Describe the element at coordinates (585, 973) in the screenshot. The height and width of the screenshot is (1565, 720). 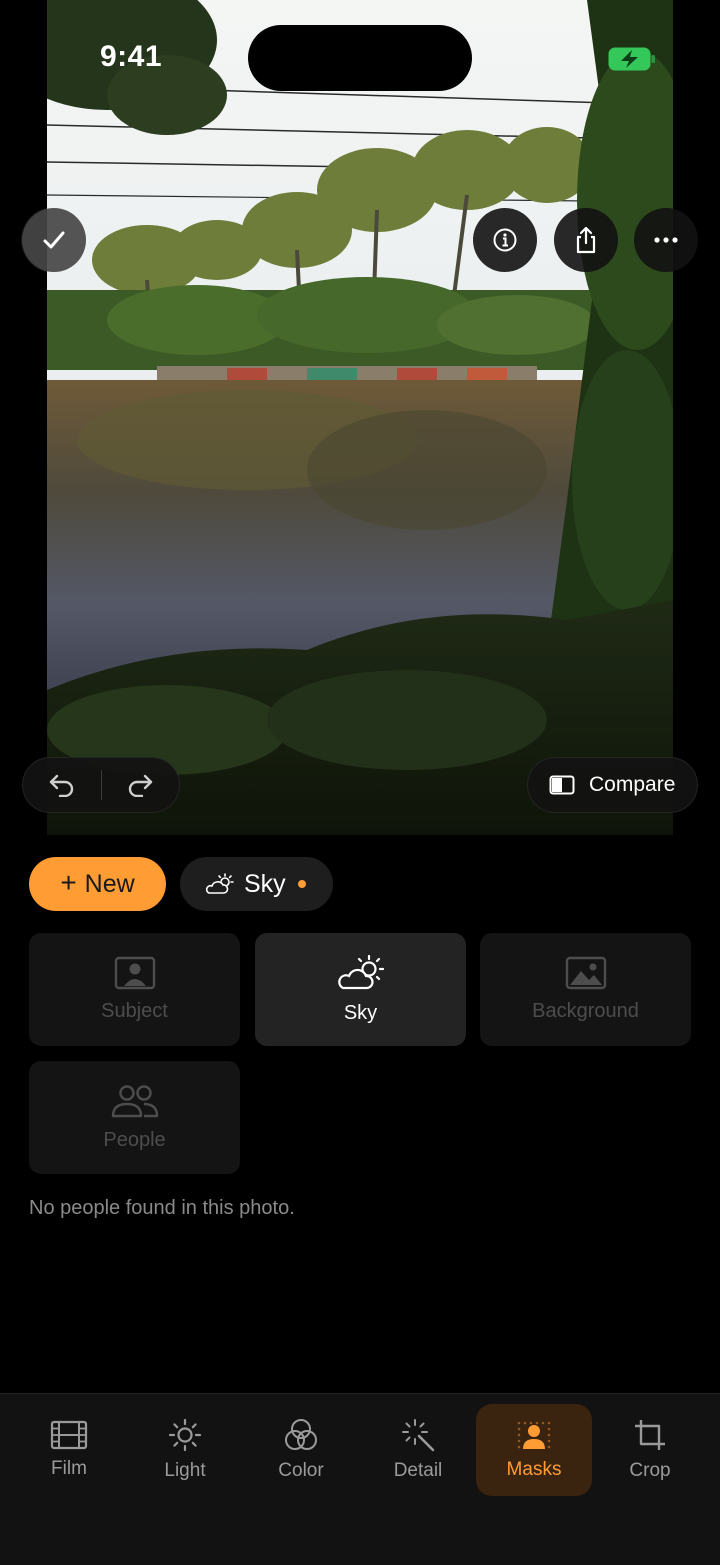
I see `image-icon` at that location.